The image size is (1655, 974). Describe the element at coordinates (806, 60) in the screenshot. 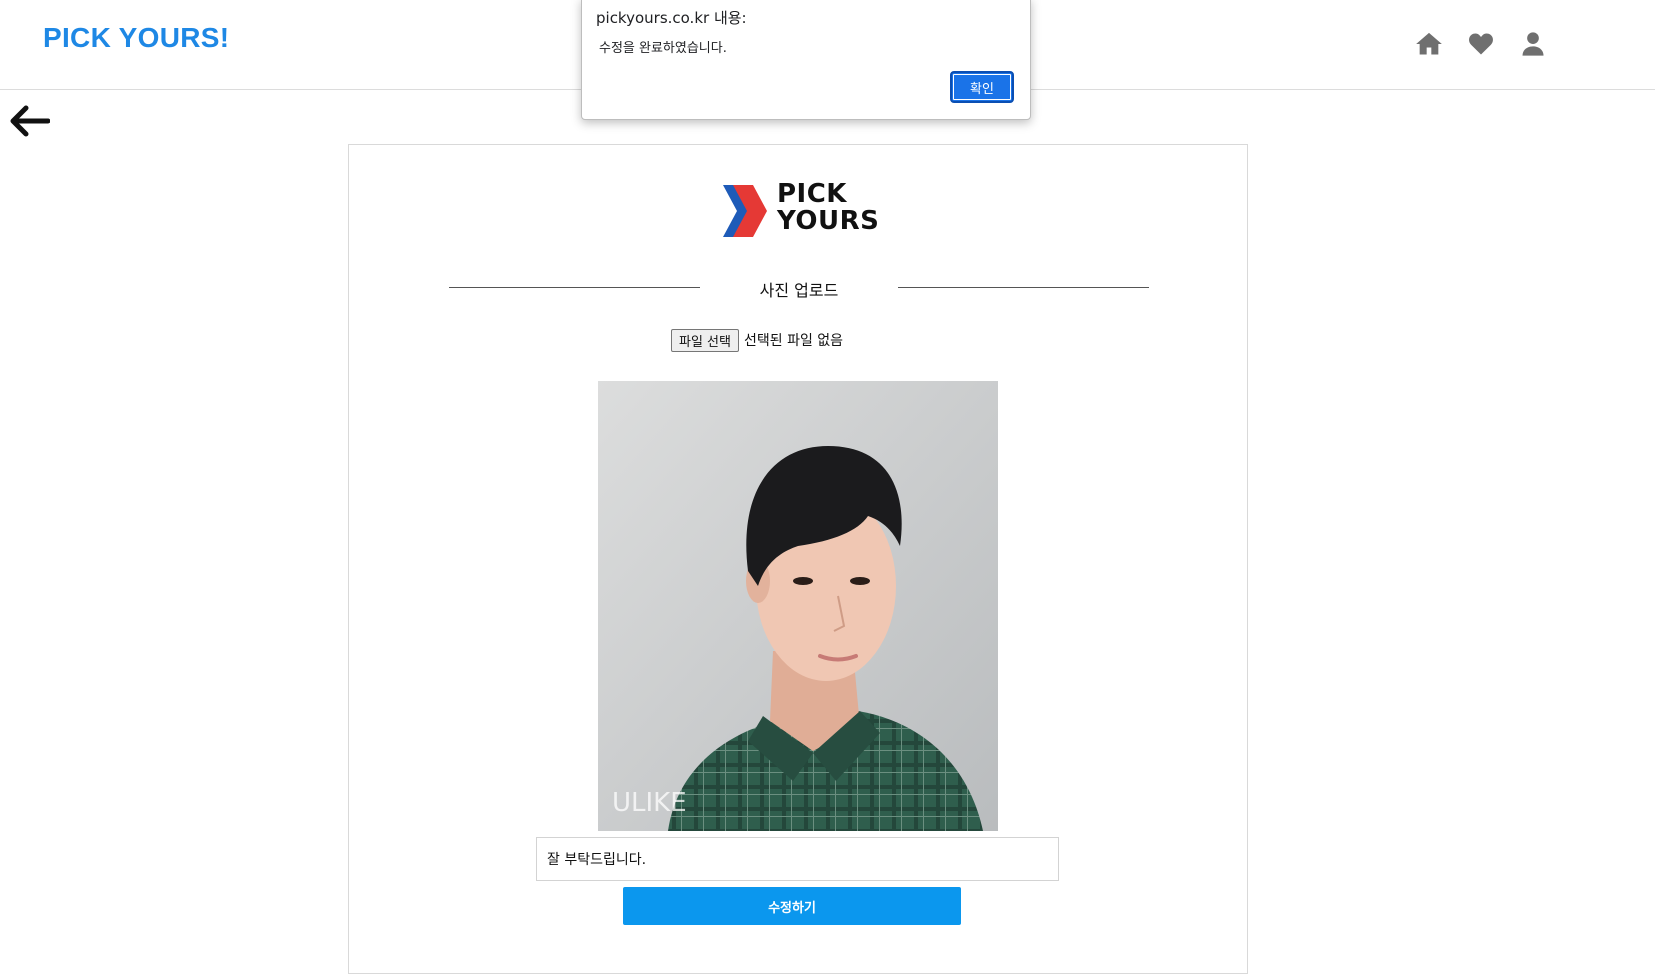

I see `alert-dialog: pickyours.co.kr 내용: 수정을 완료하였습니다. 확인` at that location.